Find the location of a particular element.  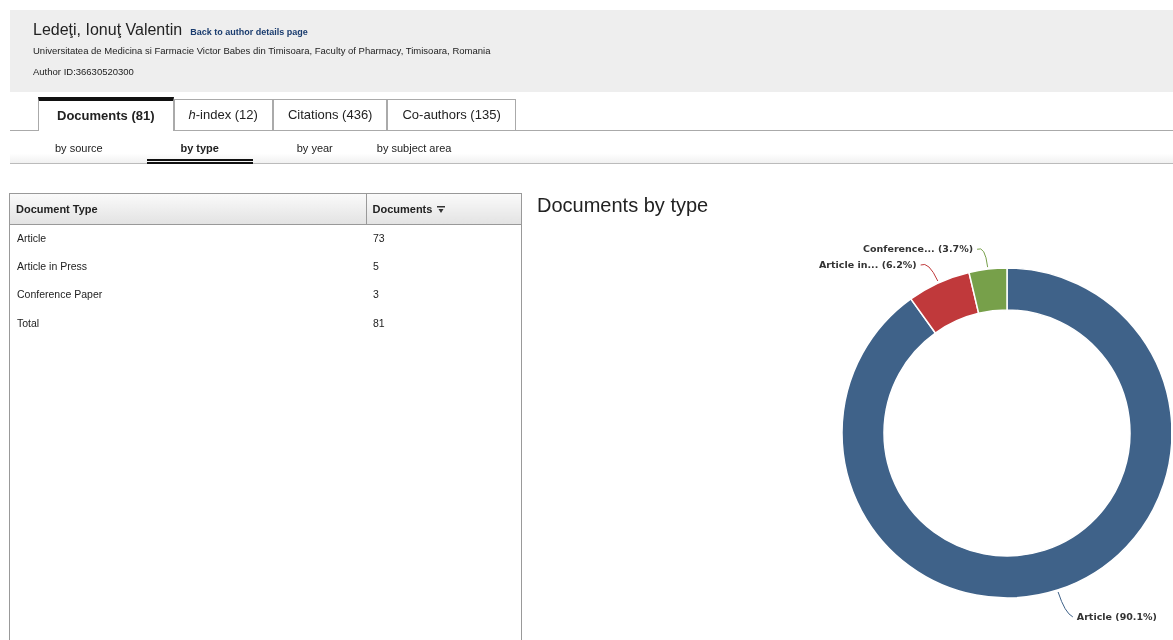

data-label: Article in... (6.2%) is located at coordinates (868, 264).